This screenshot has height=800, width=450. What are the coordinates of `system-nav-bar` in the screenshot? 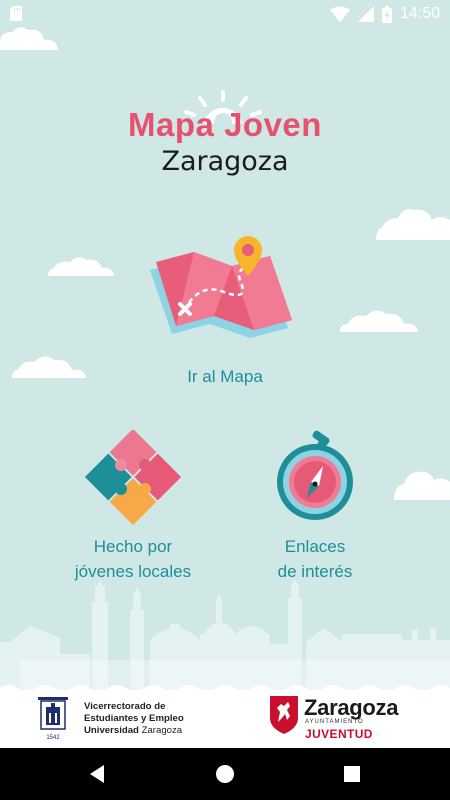 It's located at (225, 774).